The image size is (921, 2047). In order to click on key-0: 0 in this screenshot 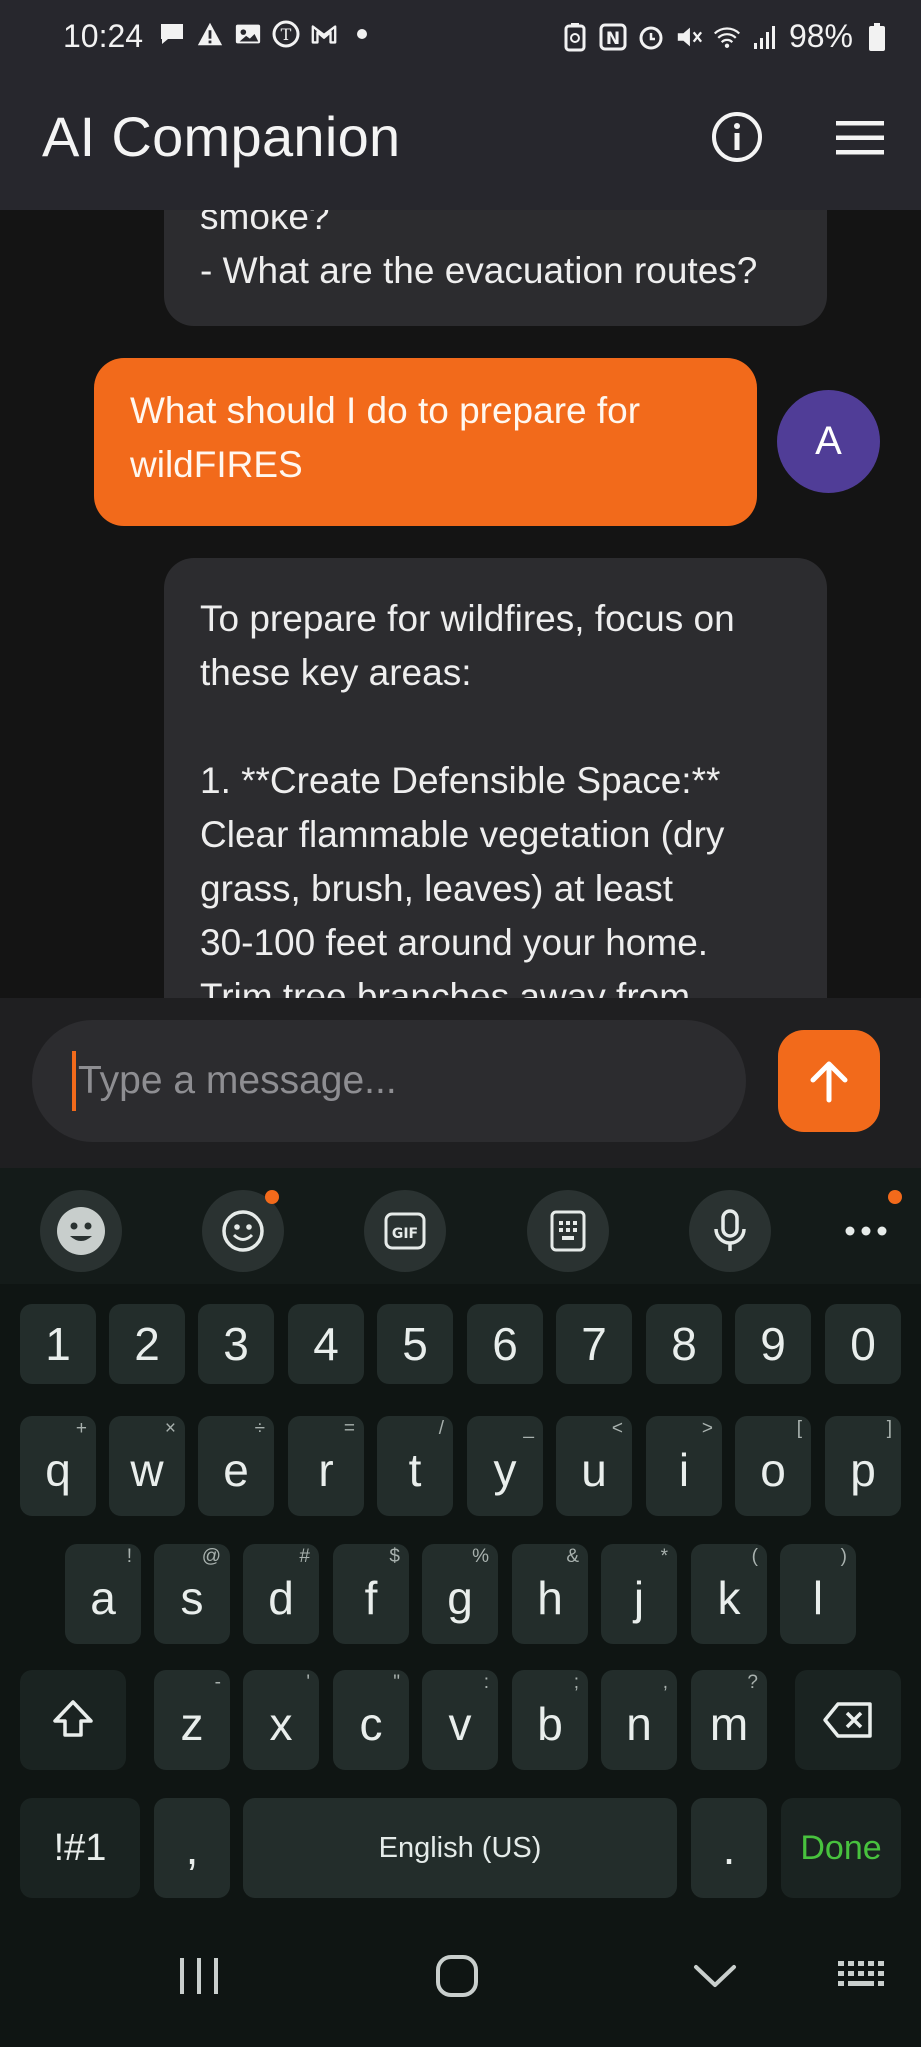, I will do `click(863, 1344)`.